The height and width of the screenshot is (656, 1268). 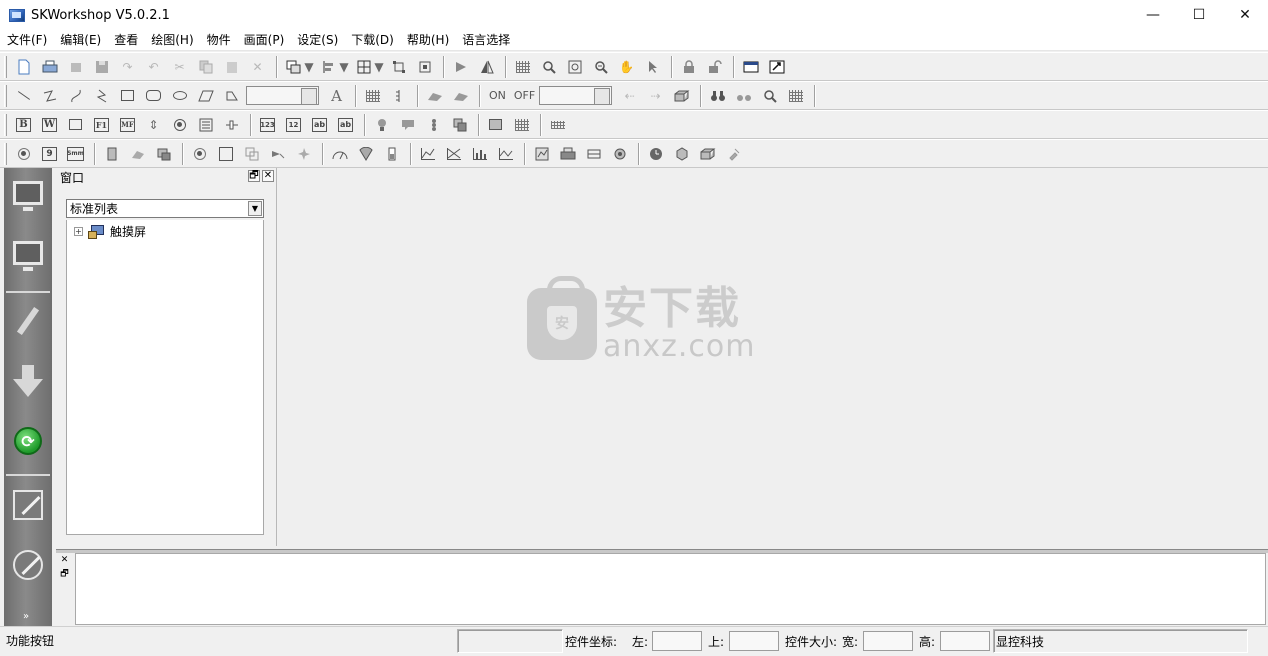 What do you see at coordinates (336, 96) in the screenshot?
I see `text-icon: A` at bounding box center [336, 96].